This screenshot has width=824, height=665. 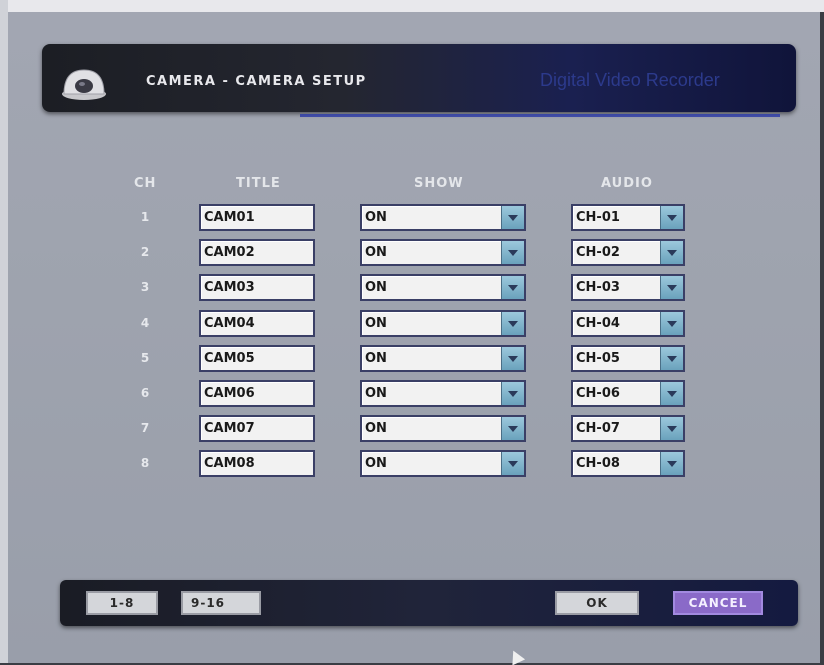 I want to click on monitor-bezel-top, so click(x=412, y=6).